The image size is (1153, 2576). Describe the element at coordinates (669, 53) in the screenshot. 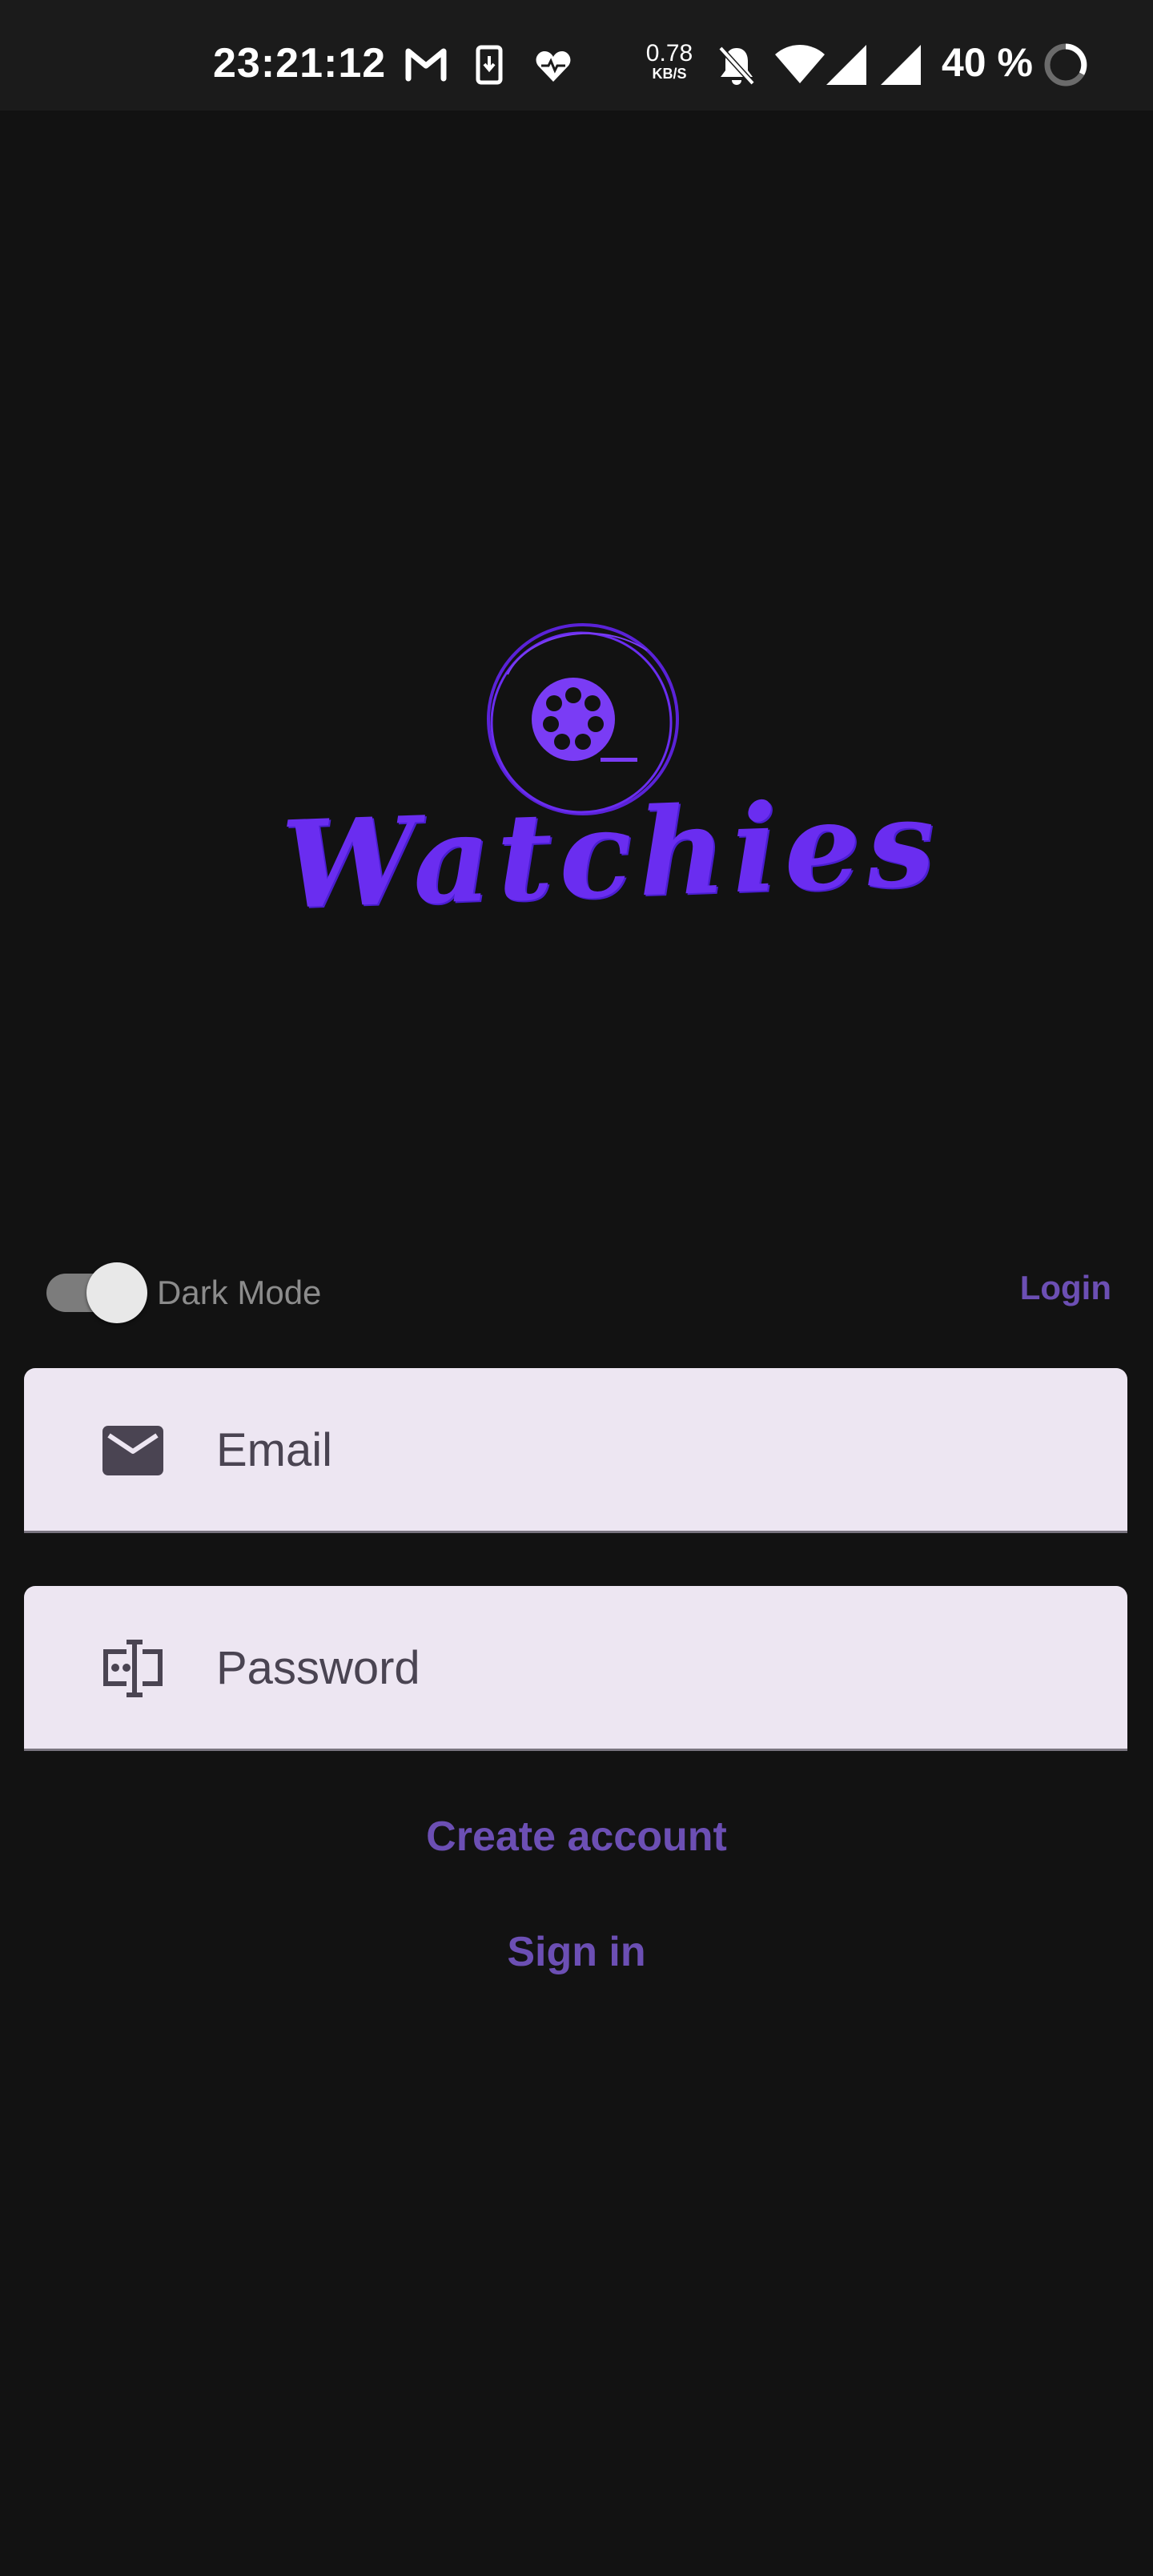

I see `network-speed-value: 0.78` at that location.